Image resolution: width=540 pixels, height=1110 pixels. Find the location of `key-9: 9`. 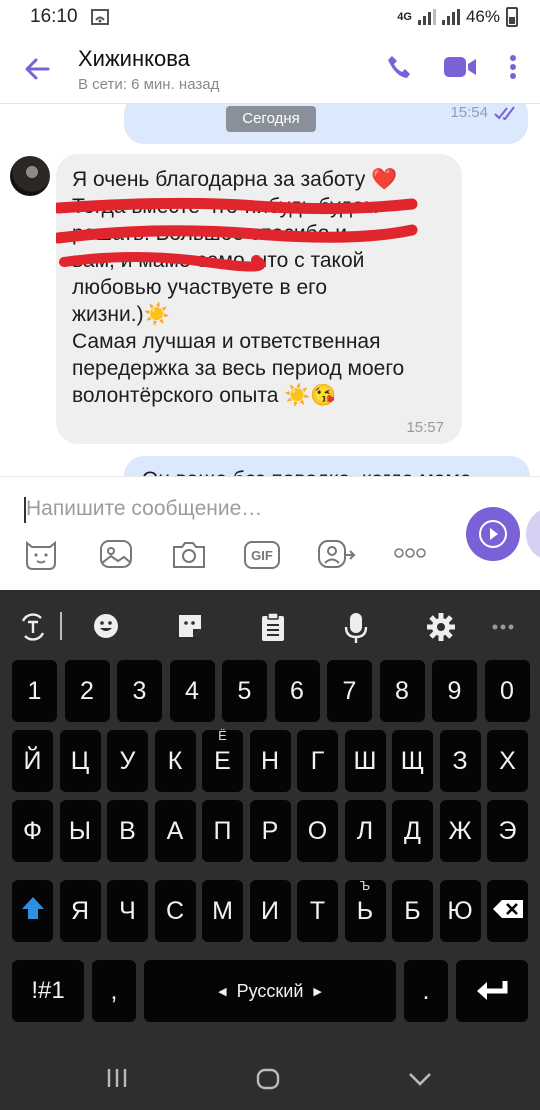

key-9: 9 is located at coordinates (454, 691).